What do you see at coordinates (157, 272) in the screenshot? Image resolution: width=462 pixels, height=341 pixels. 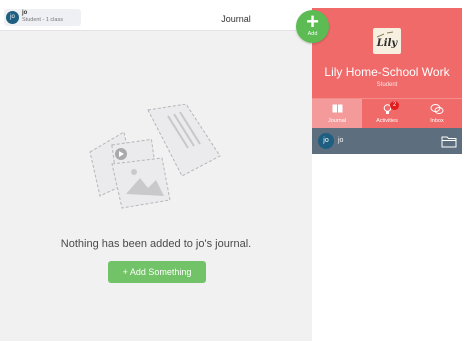 I see `add-something-button: + Add Something` at bounding box center [157, 272].